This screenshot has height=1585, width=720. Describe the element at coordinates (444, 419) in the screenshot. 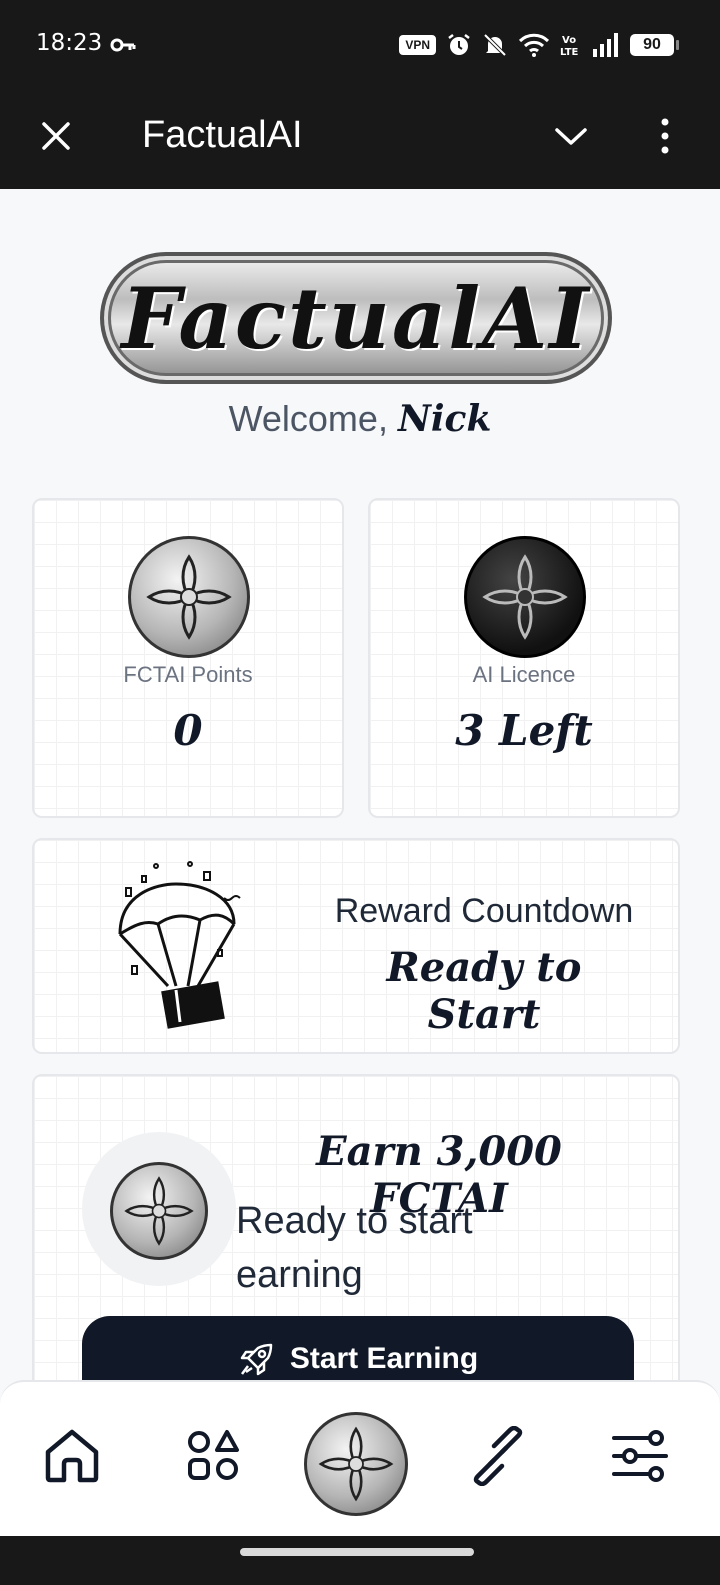

I see `user-name: Nick` at that location.